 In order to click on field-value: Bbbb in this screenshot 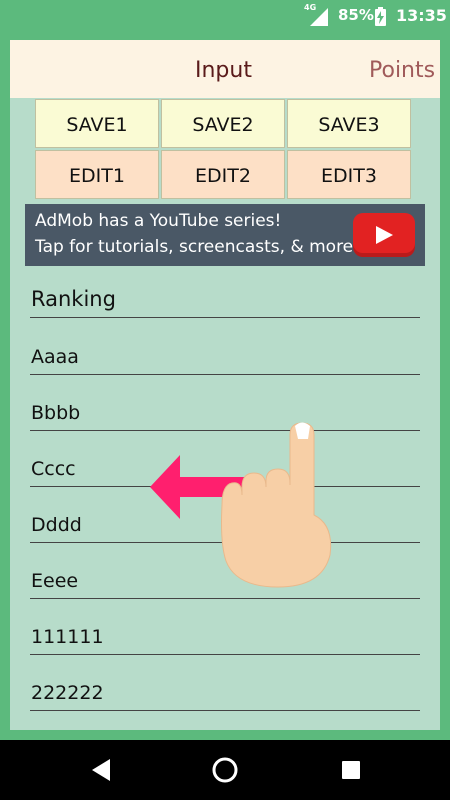, I will do `click(56, 413)`.